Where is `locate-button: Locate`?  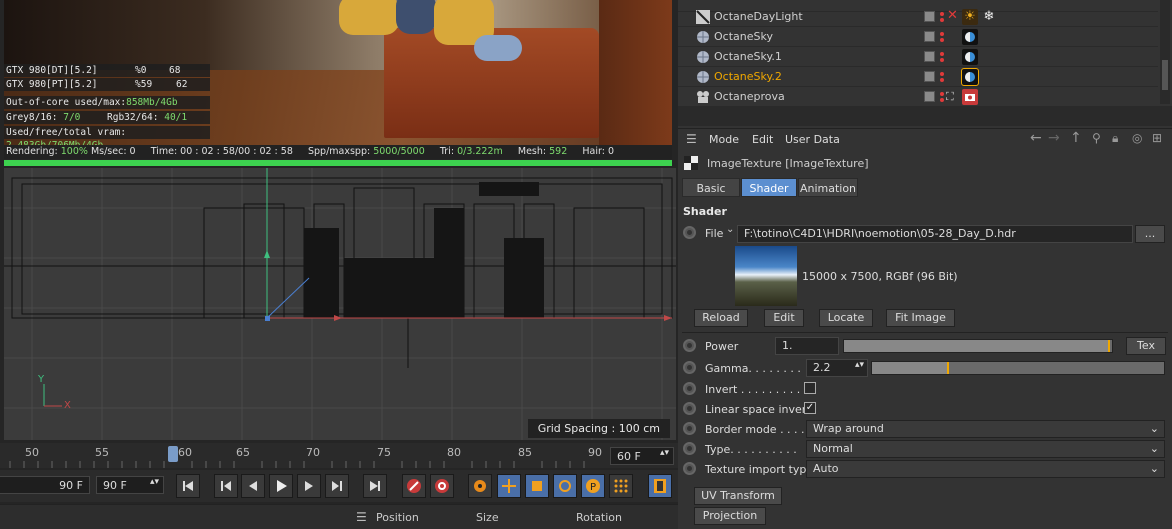
locate-button: Locate is located at coordinates (846, 318).